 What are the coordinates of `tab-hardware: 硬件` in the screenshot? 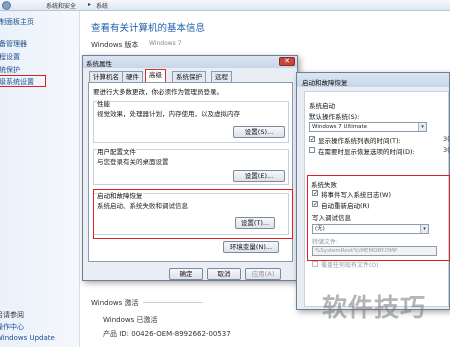 It's located at (132, 76).